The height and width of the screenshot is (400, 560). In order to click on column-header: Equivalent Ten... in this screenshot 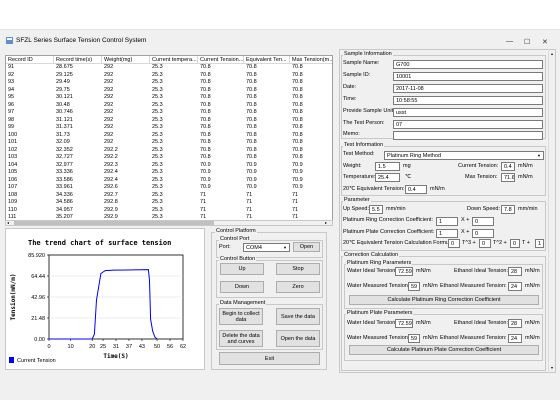, I will do `click(267, 59)`.